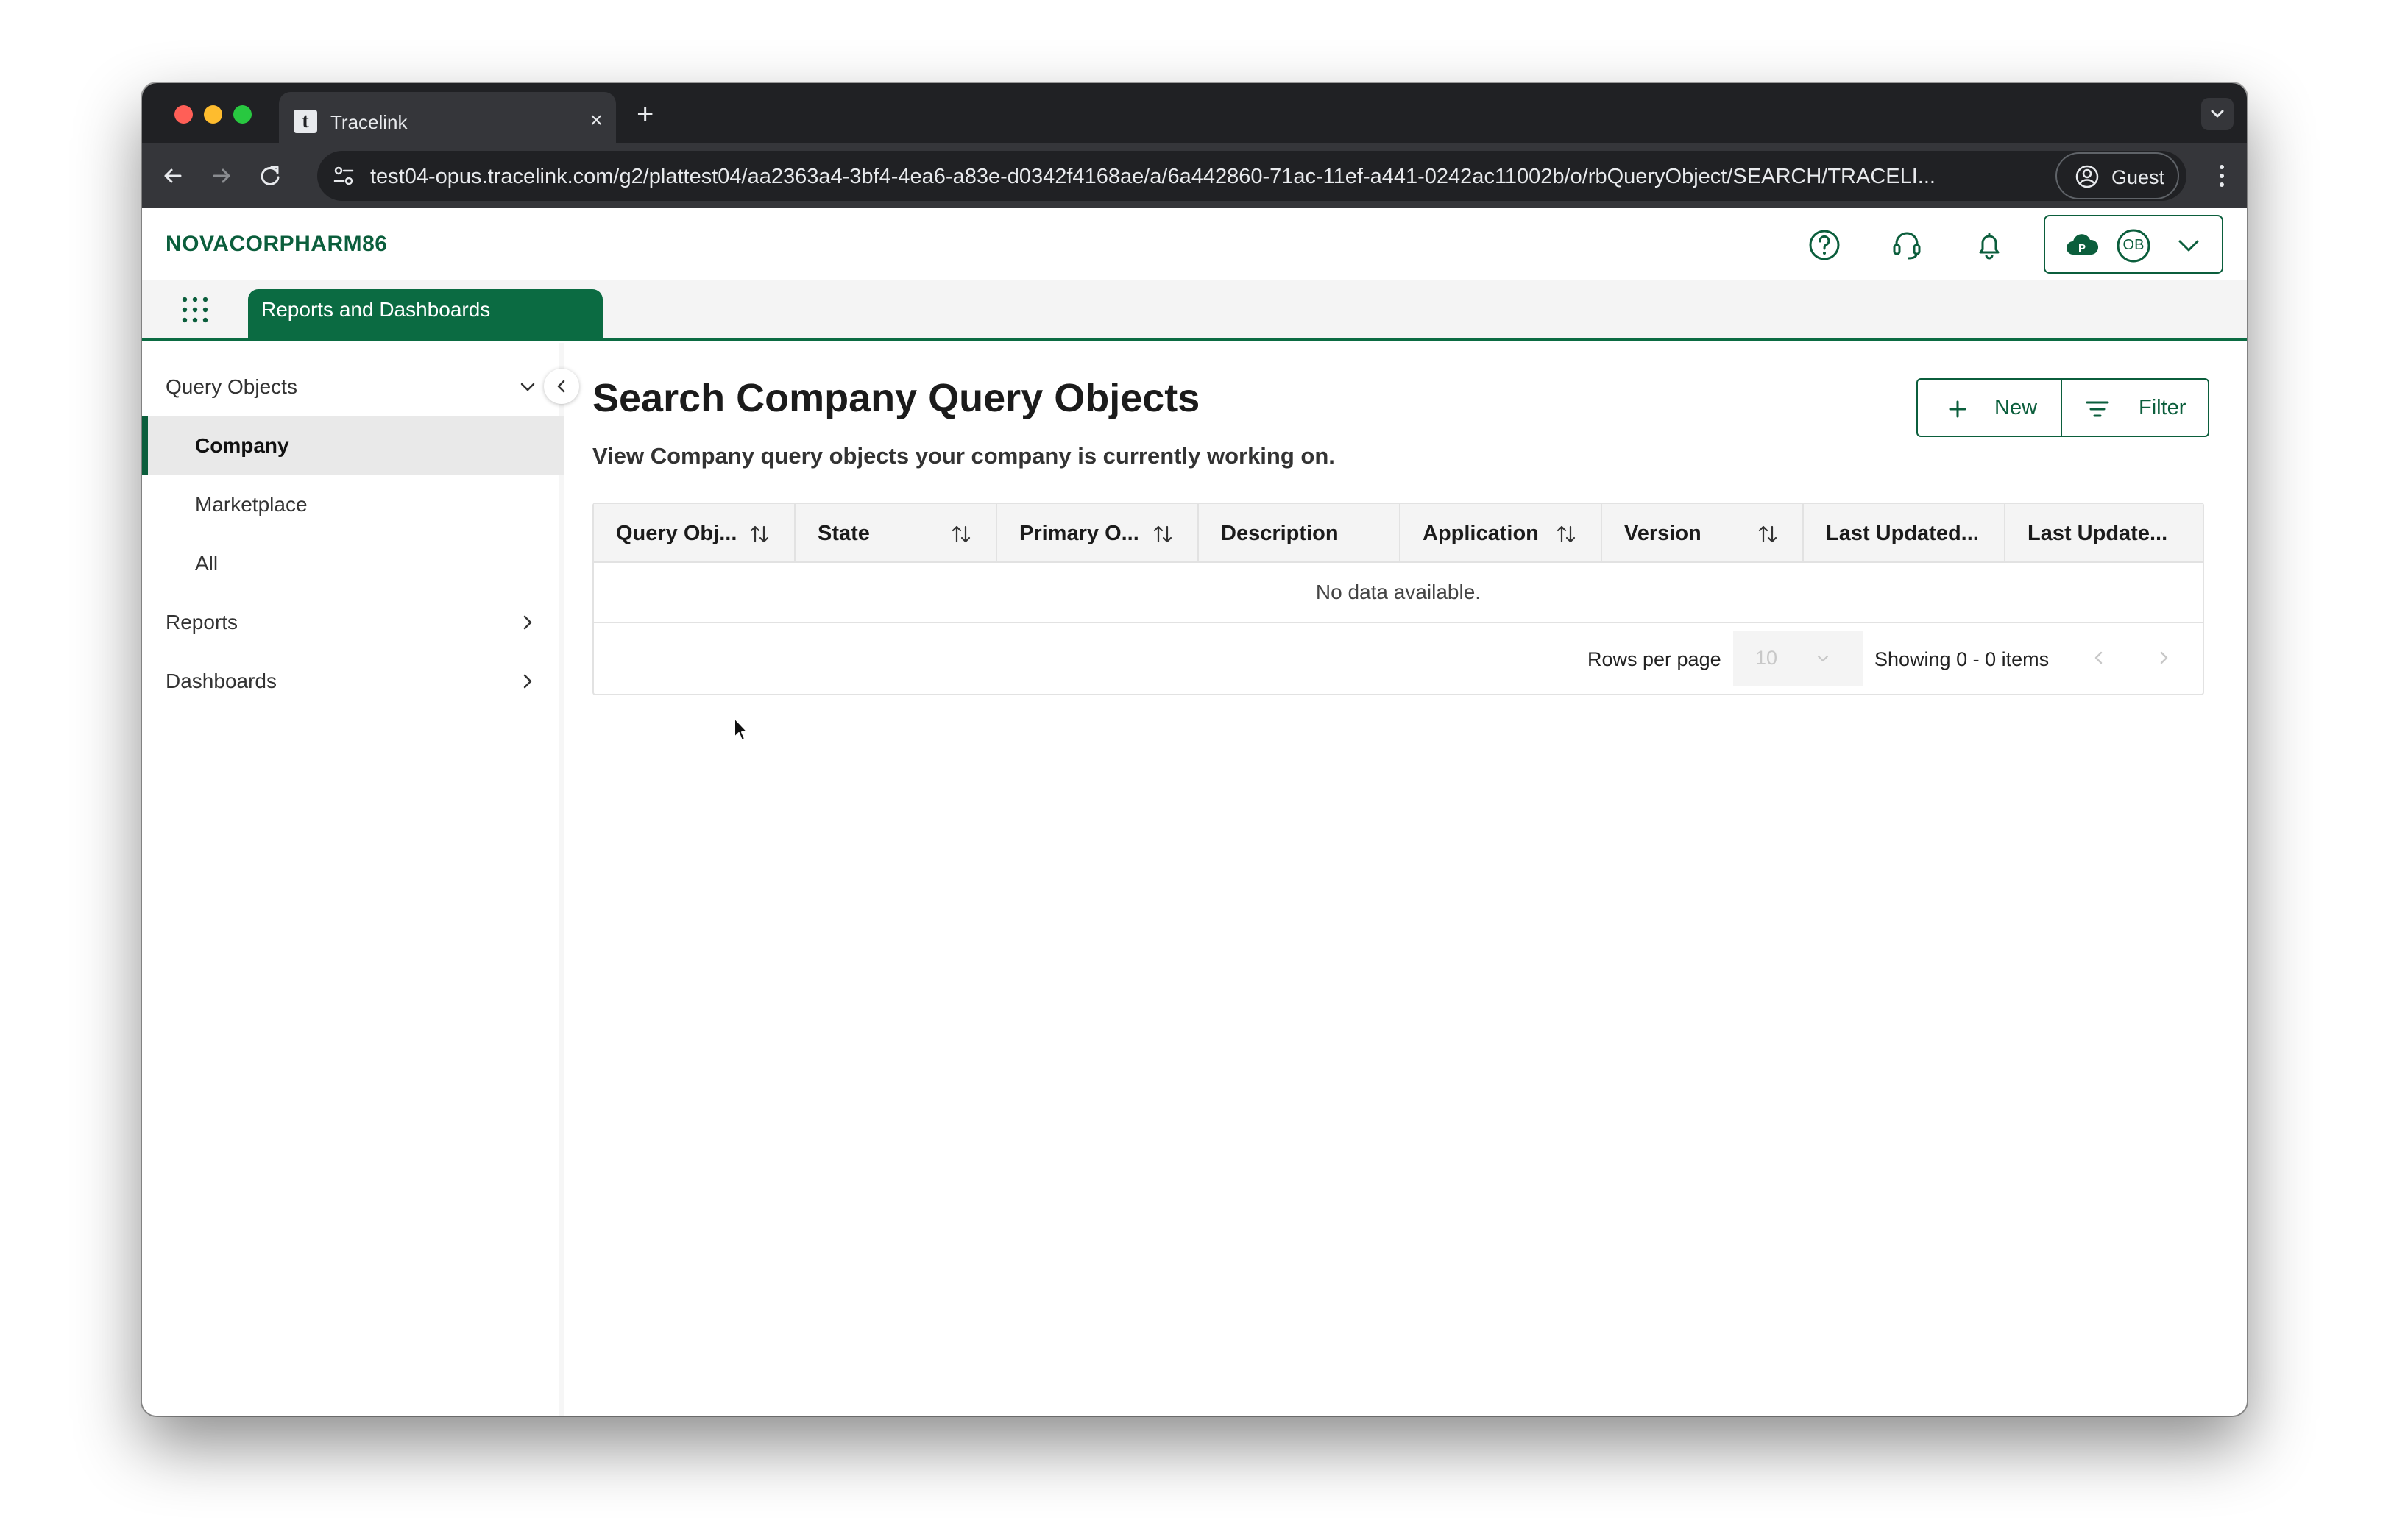 This screenshot has height=1526, width=2408. Describe the element at coordinates (2082, 248) in the screenshot. I see `svg-text: P` at that location.